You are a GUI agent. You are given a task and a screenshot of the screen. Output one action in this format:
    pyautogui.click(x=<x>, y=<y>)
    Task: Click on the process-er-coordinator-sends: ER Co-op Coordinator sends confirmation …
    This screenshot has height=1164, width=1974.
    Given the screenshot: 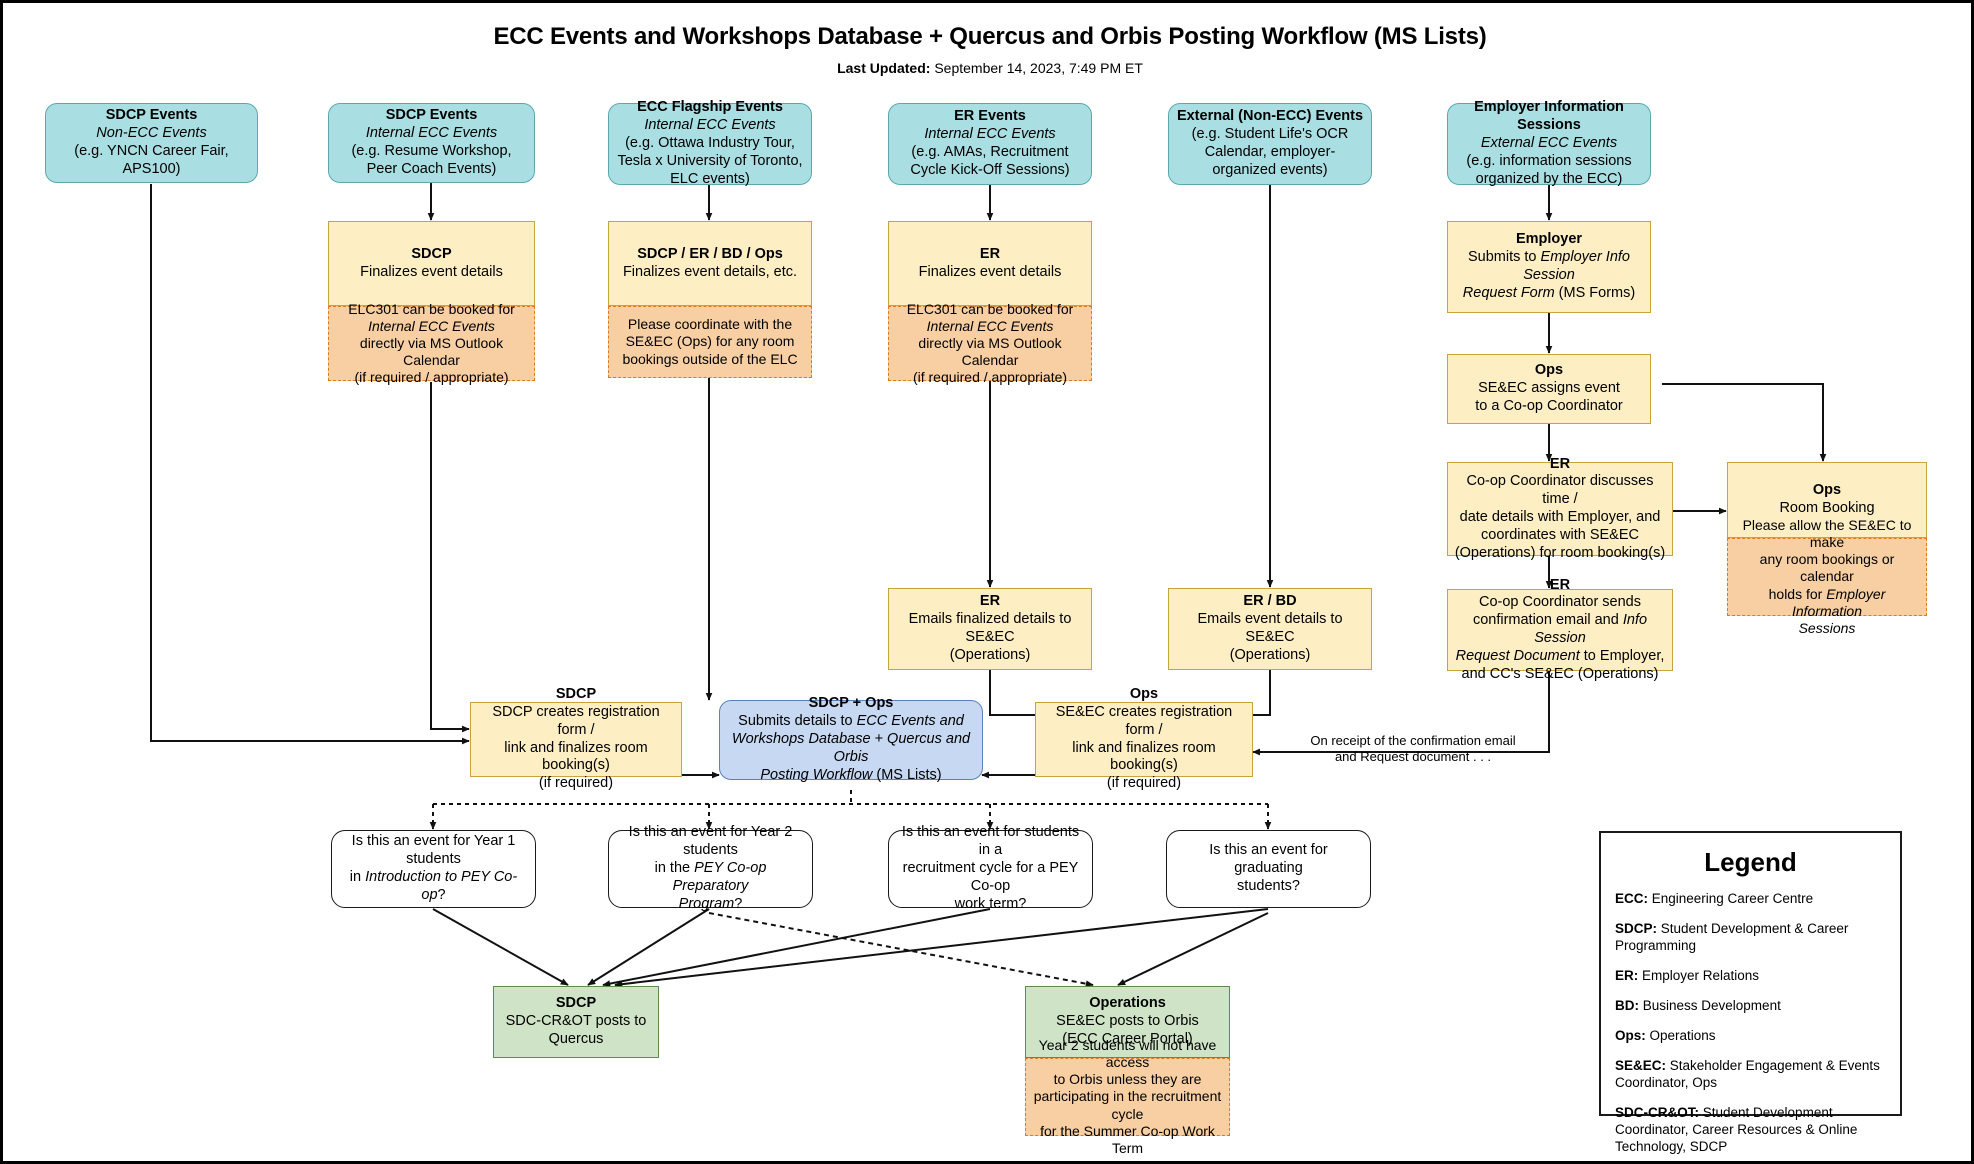 What is the action you would take?
    pyautogui.click(x=1560, y=629)
    